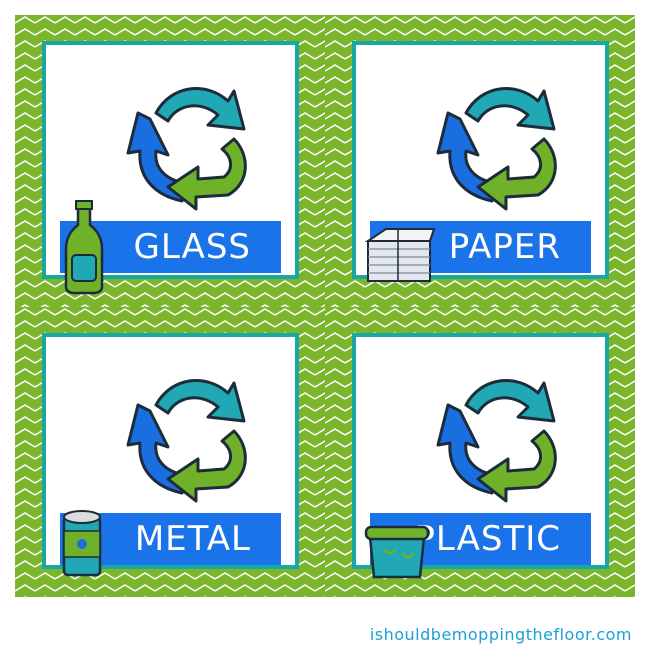 This screenshot has height=650, width=650. What do you see at coordinates (82, 543) in the screenshot?
I see `tin-can-icon` at bounding box center [82, 543].